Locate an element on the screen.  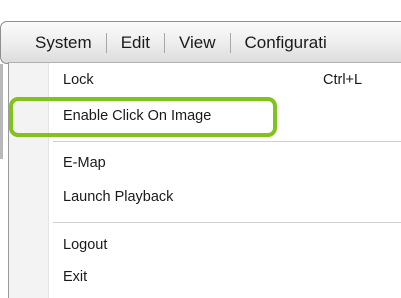
menu-system: System is located at coordinates (63, 43).